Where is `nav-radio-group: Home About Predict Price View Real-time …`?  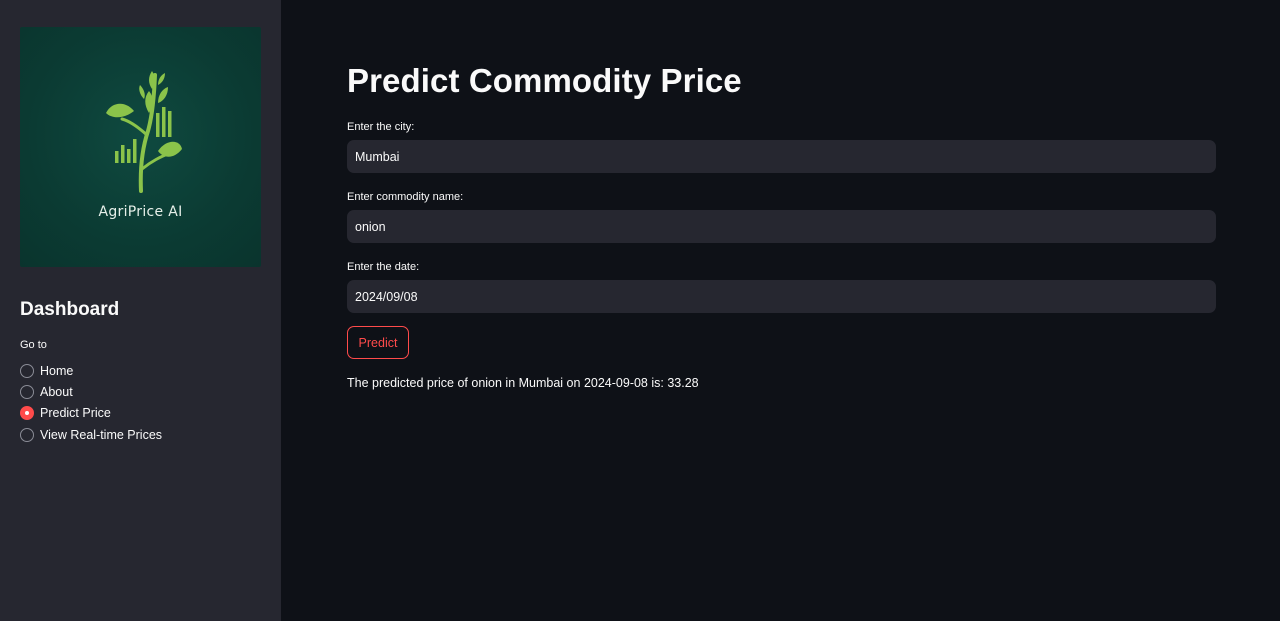
nav-radio-group: Home About Predict Price View Real-time … is located at coordinates (91, 402).